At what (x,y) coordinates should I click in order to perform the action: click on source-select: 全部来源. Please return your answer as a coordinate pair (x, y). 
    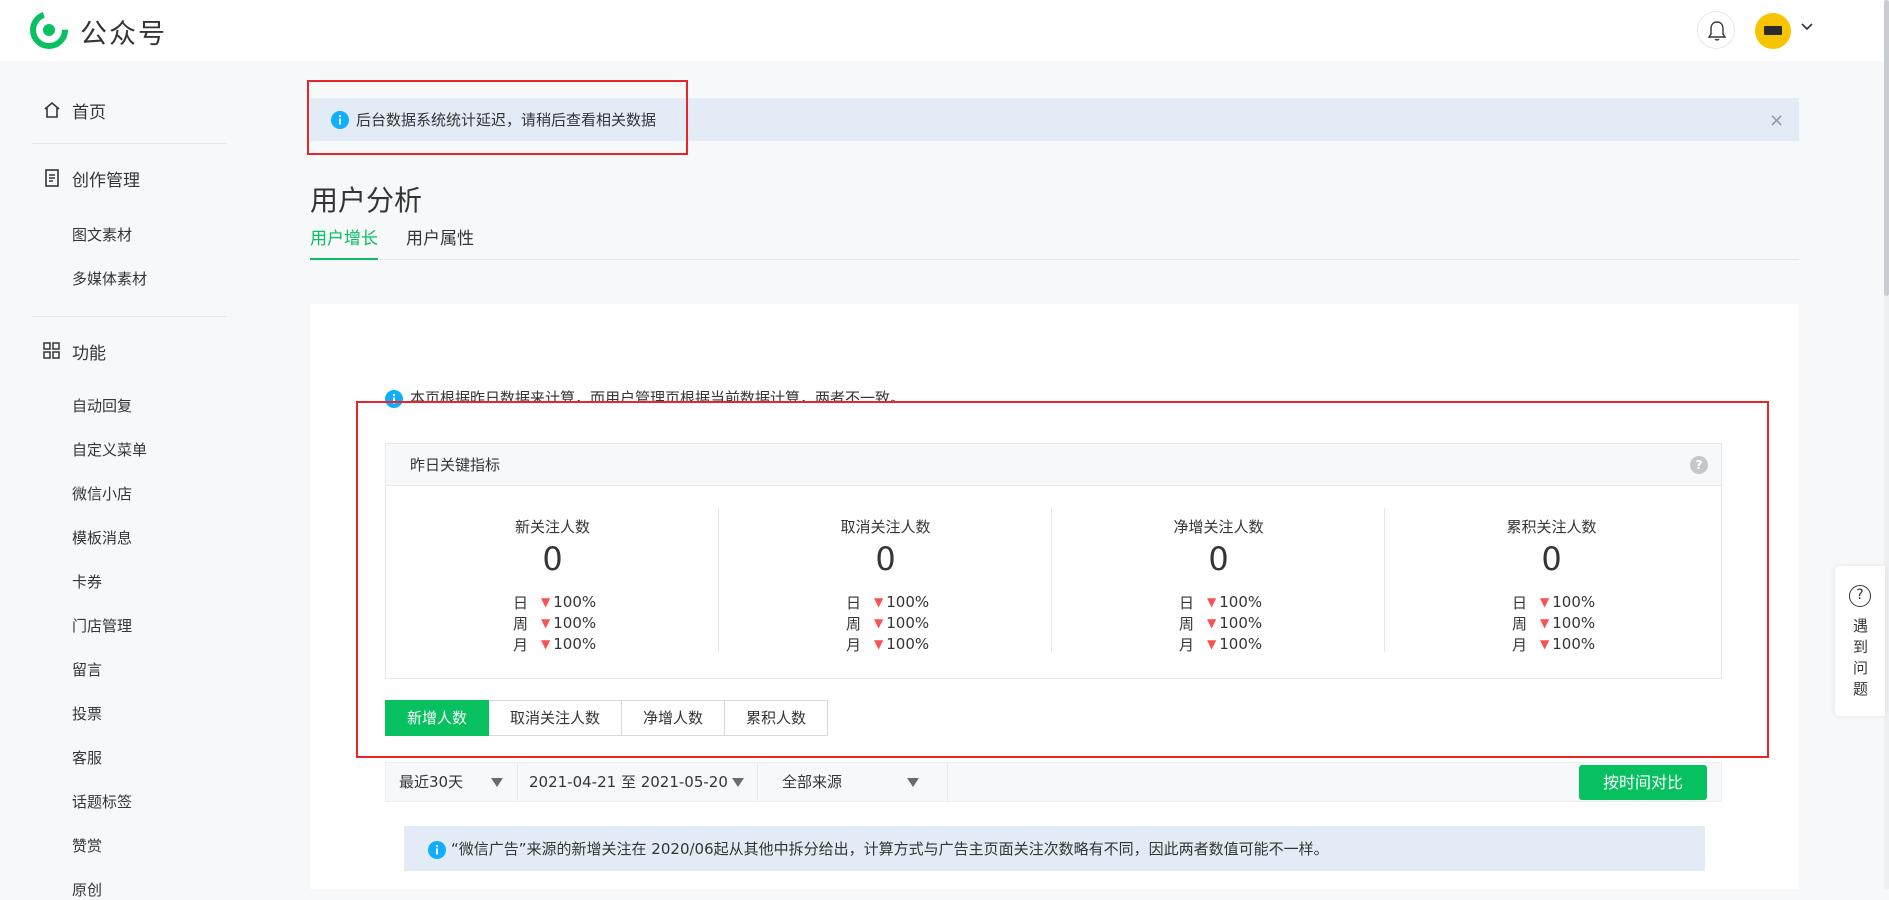
    Looking at the image, I should click on (857, 782).